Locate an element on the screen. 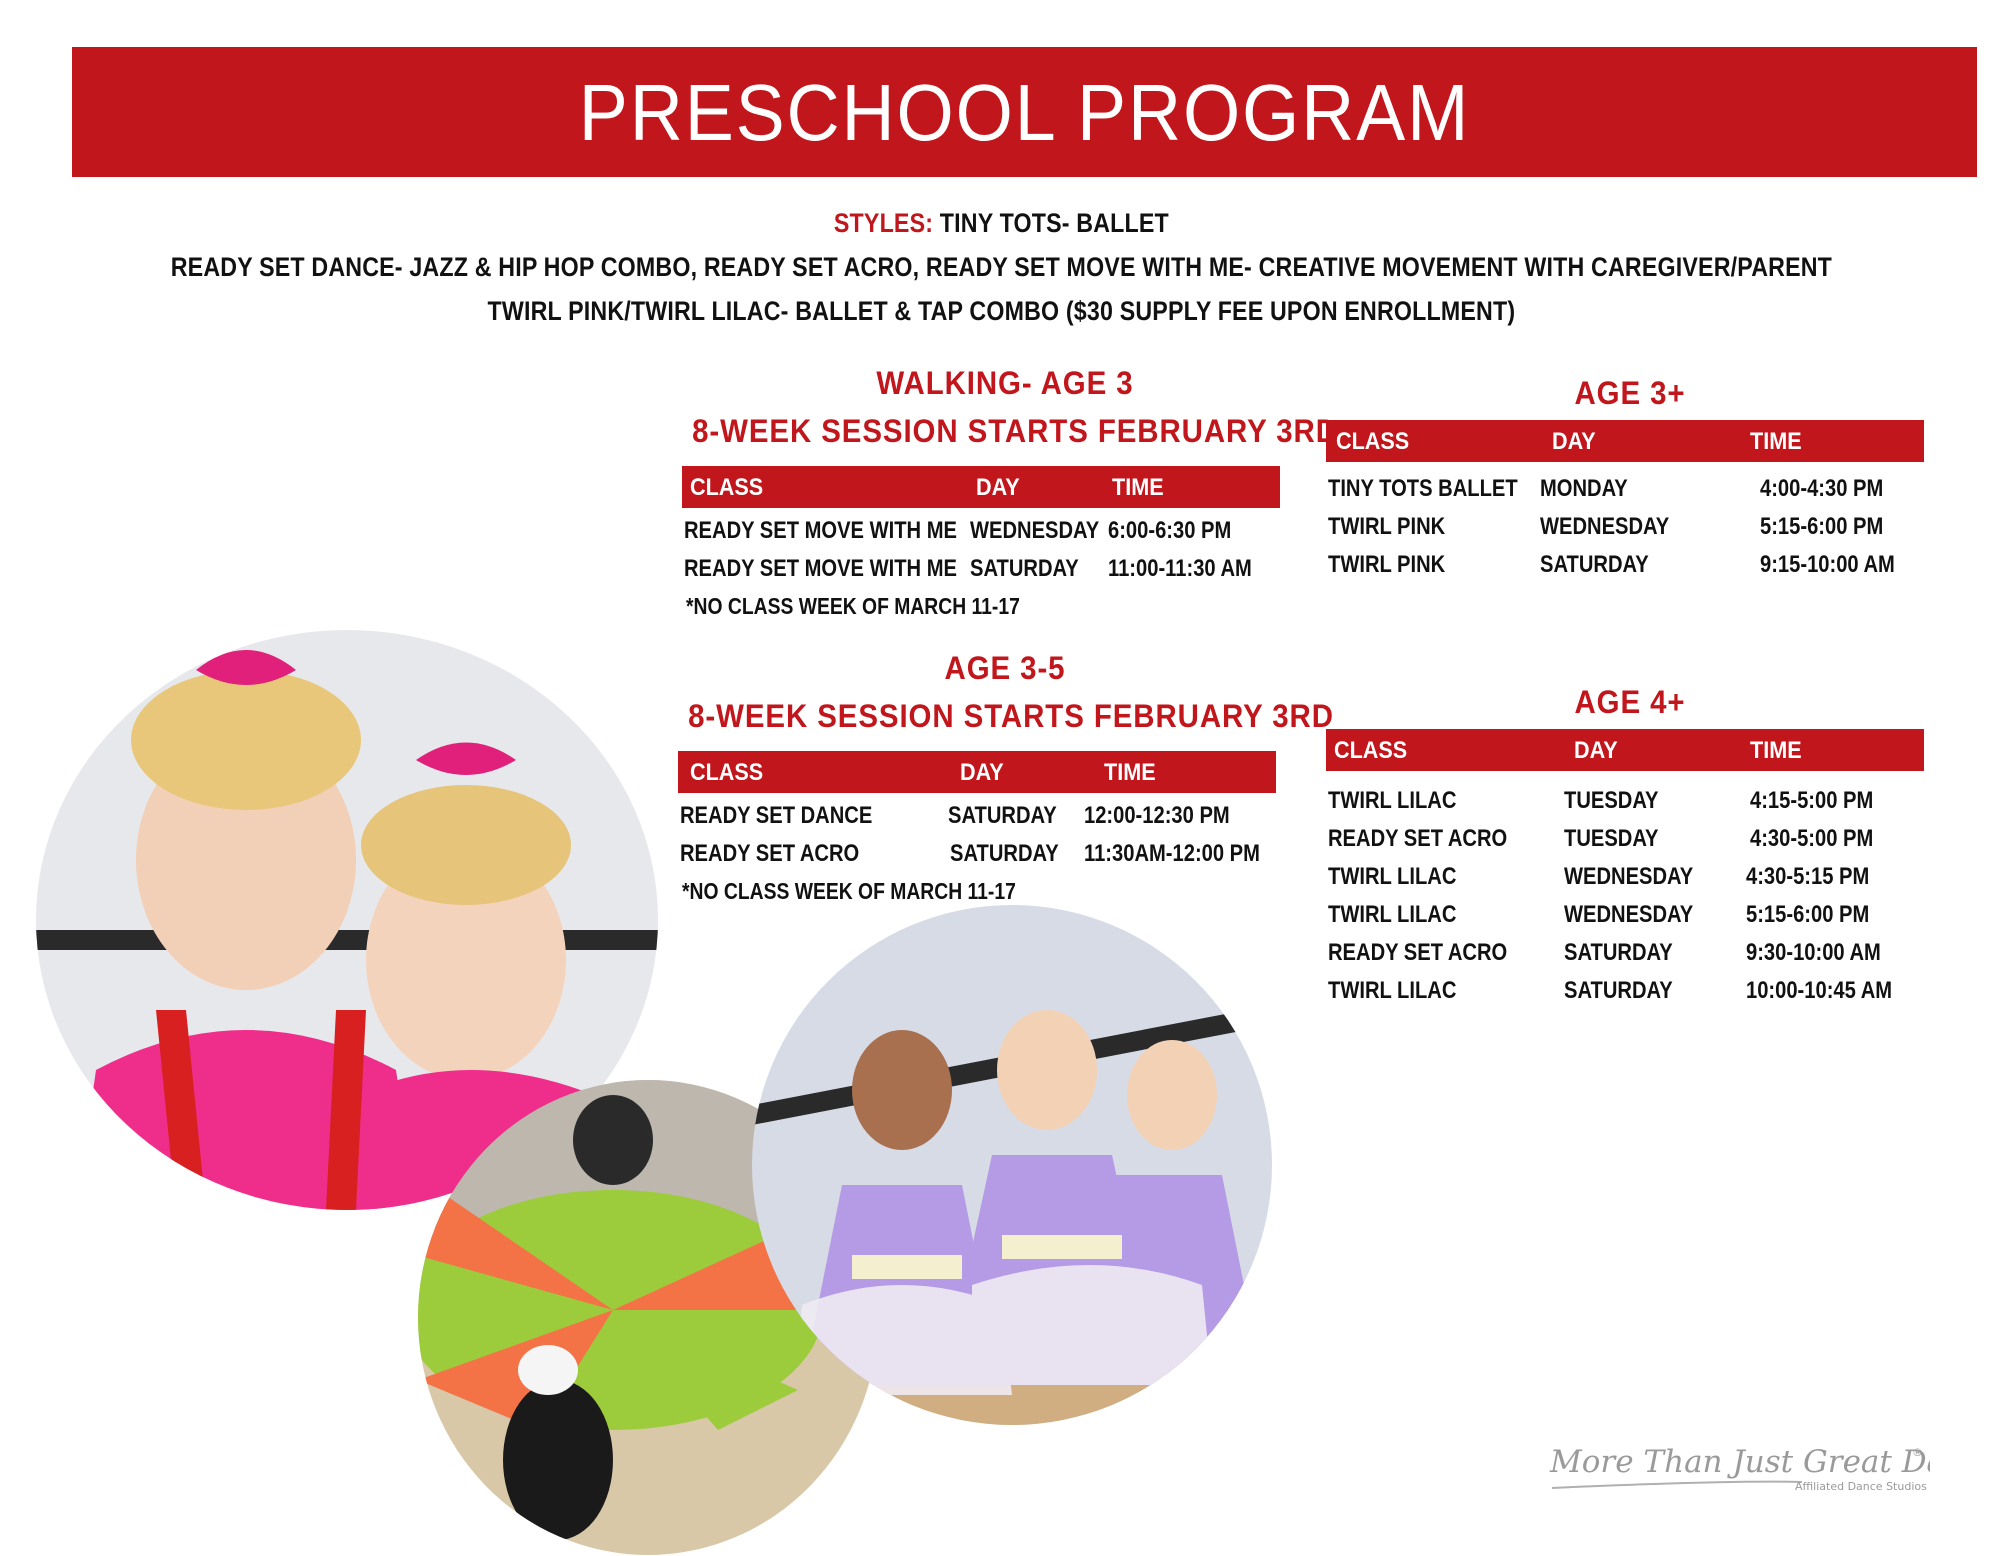 The height and width of the screenshot is (1556, 2000). photo-girls-lilac-costumes is located at coordinates (1012, 1165).